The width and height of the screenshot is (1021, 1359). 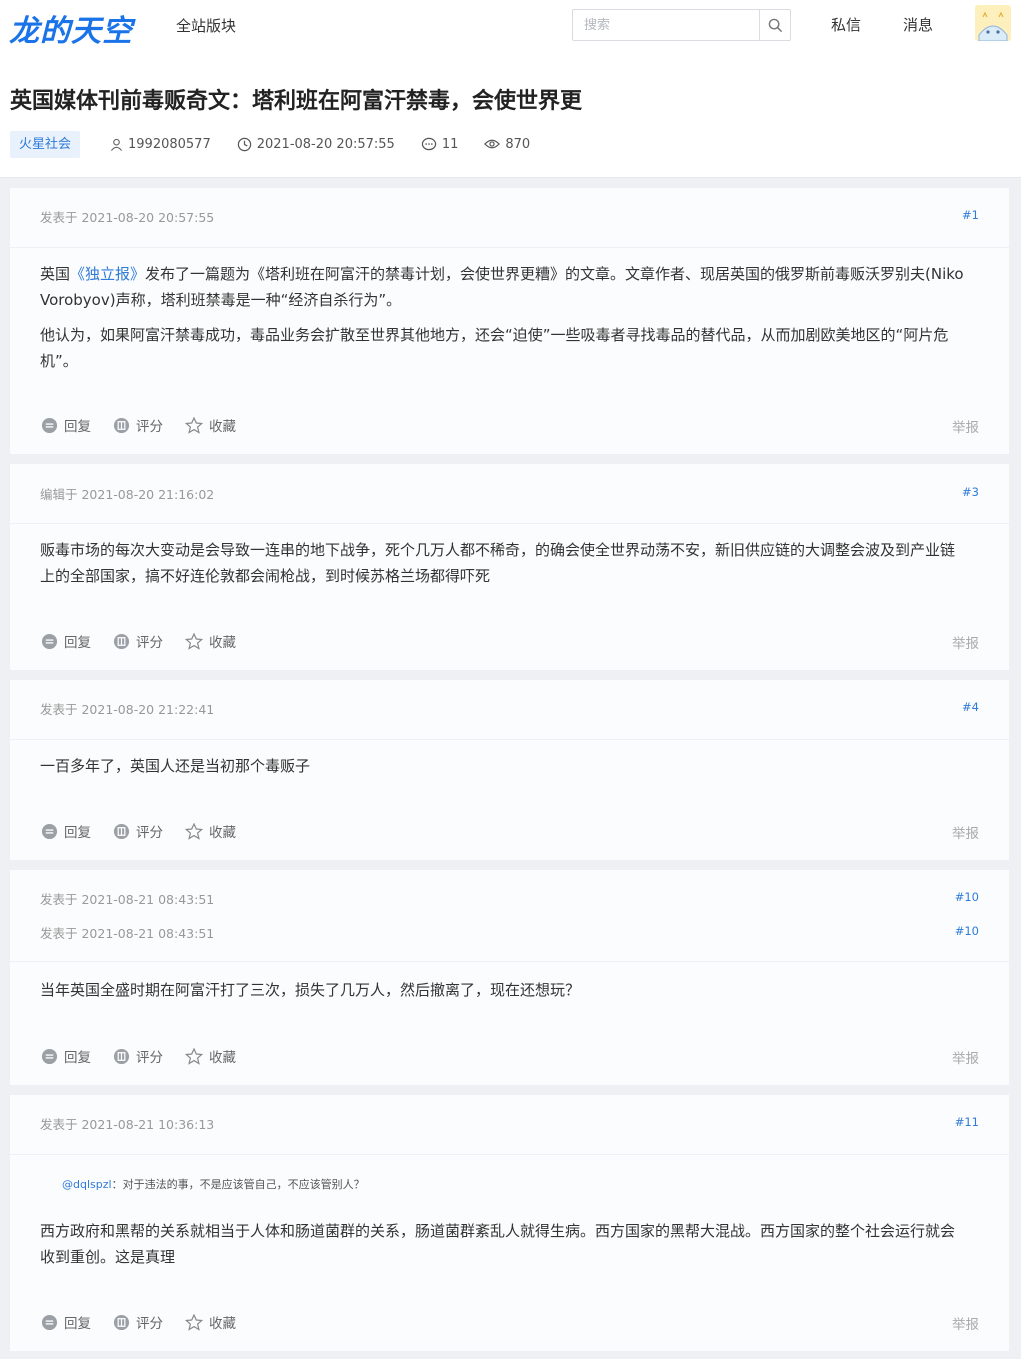 What do you see at coordinates (504, 770) in the screenshot?
I see `post-body: 一百多年了，英国人还是当初那个毒贩子` at bounding box center [504, 770].